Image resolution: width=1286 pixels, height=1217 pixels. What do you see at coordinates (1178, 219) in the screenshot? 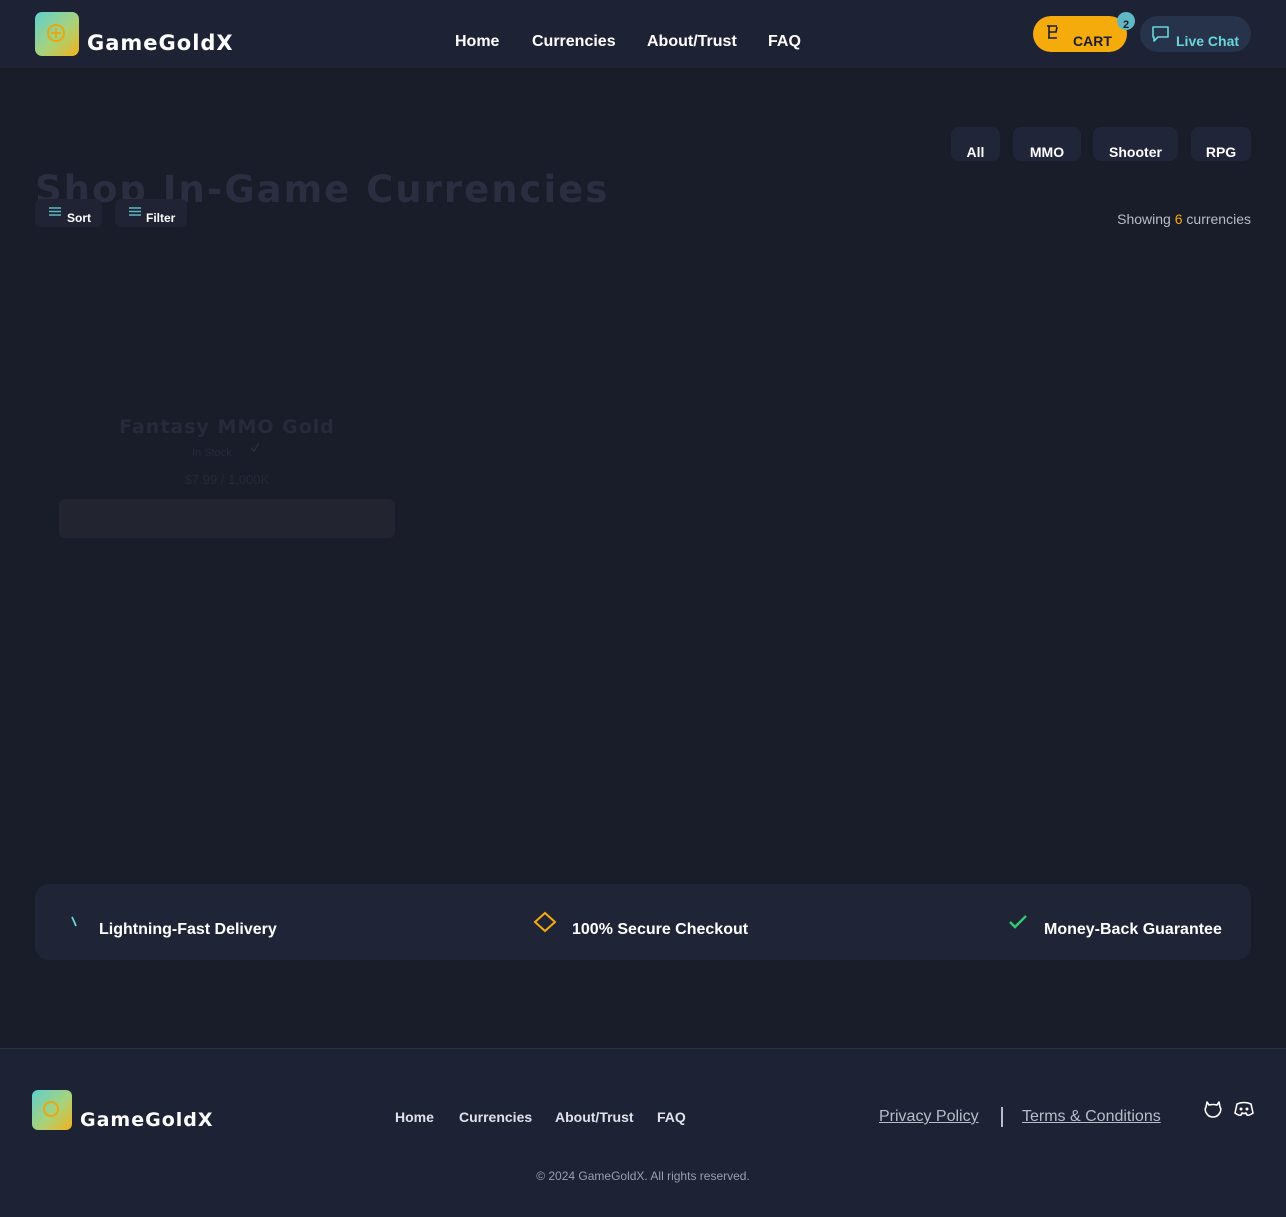
I see `showing-count: 6` at bounding box center [1178, 219].